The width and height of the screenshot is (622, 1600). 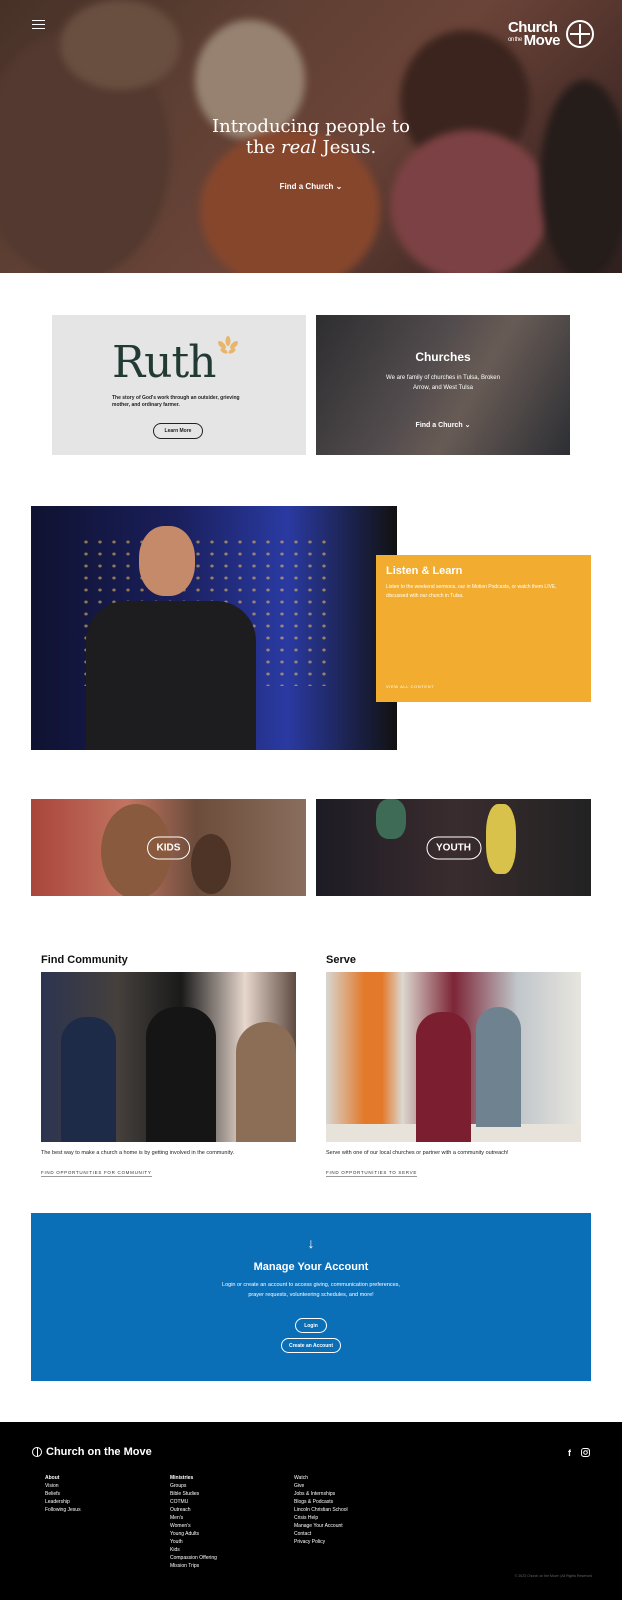 I want to click on ruth-logo: Ruth, so click(x=164, y=362).